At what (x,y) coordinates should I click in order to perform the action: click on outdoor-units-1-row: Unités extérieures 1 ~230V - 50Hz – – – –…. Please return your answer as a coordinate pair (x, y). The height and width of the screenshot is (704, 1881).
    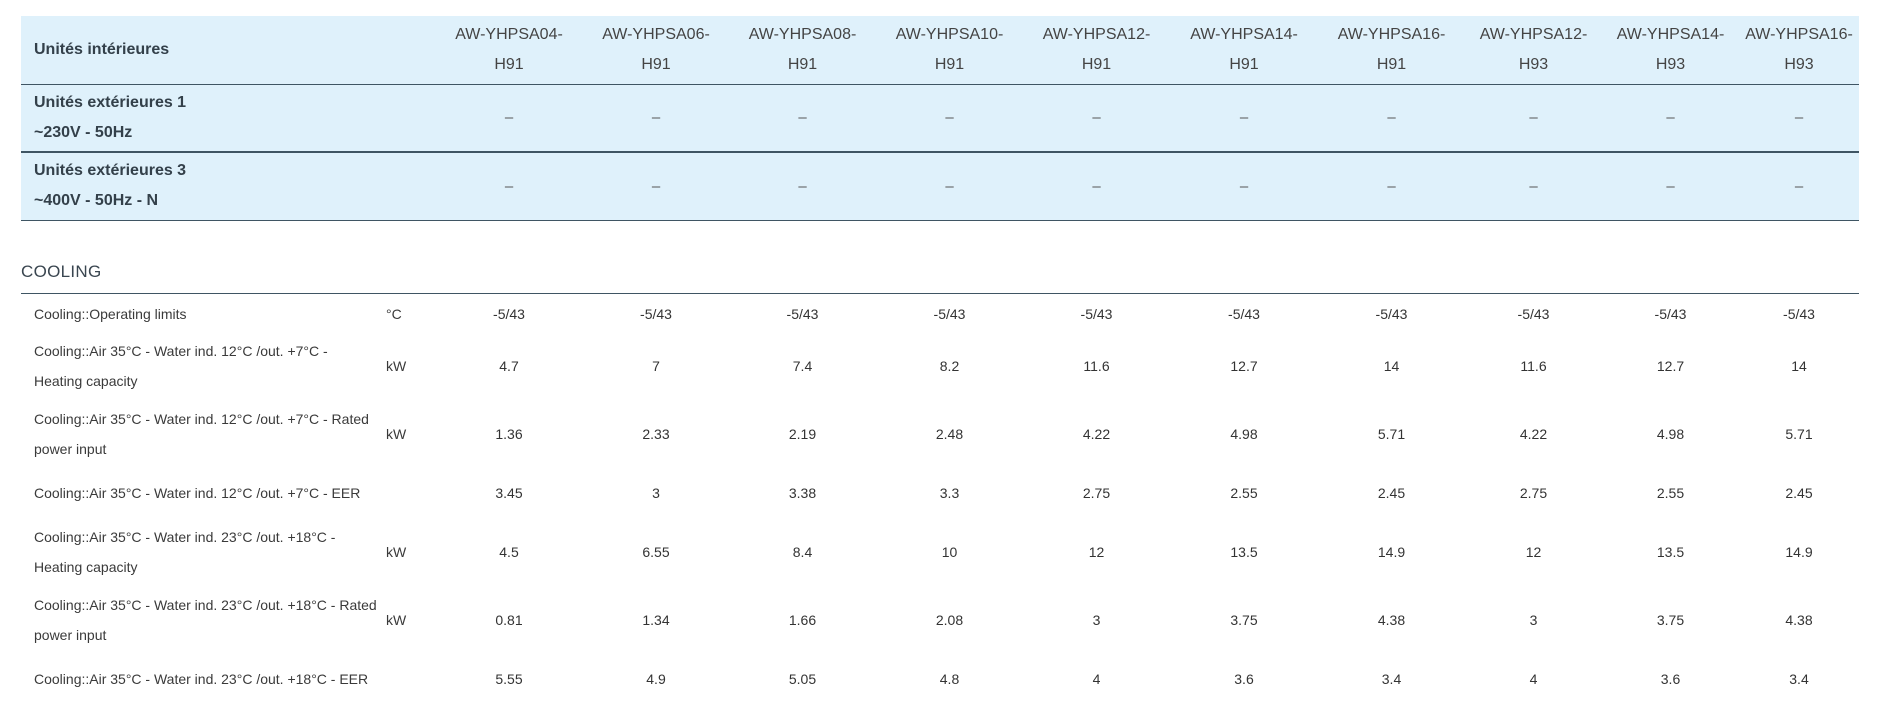
    Looking at the image, I should click on (940, 118).